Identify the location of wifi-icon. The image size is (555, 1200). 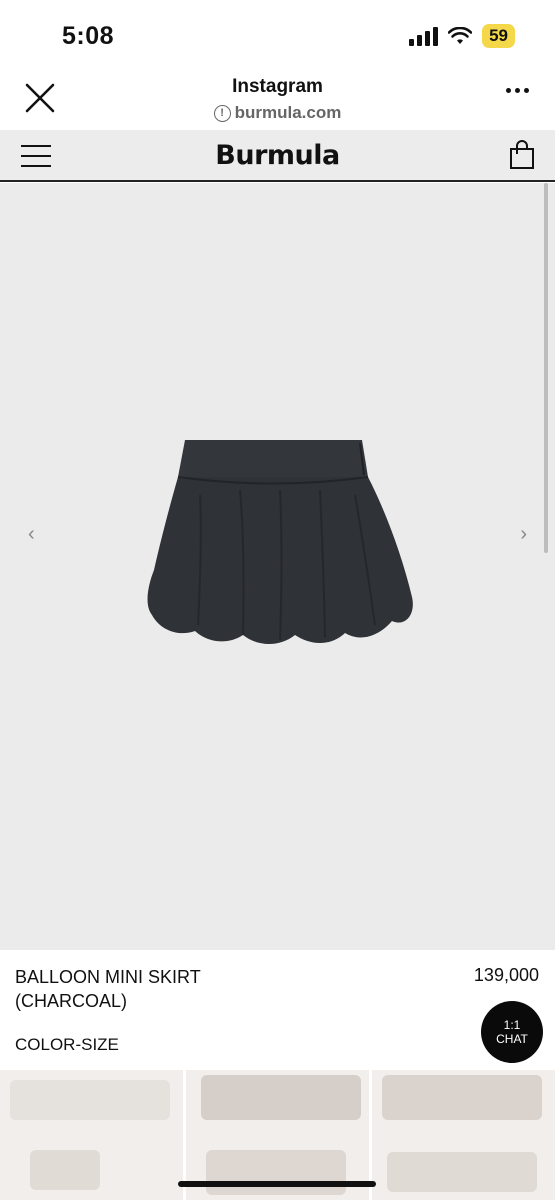
(460, 35).